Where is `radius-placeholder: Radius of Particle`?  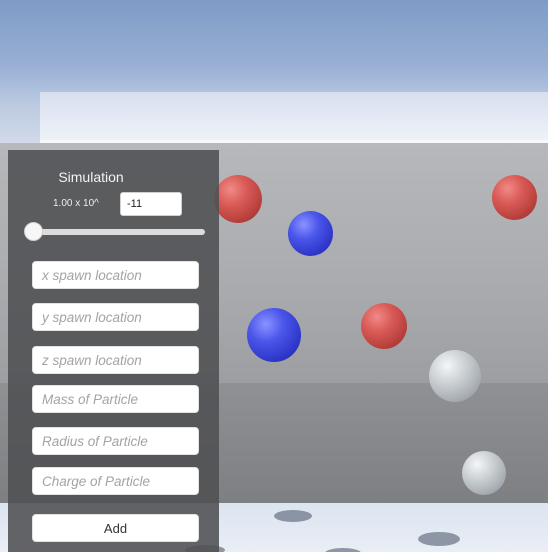 radius-placeholder: Radius of Particle is located at coordinates (95, 441).